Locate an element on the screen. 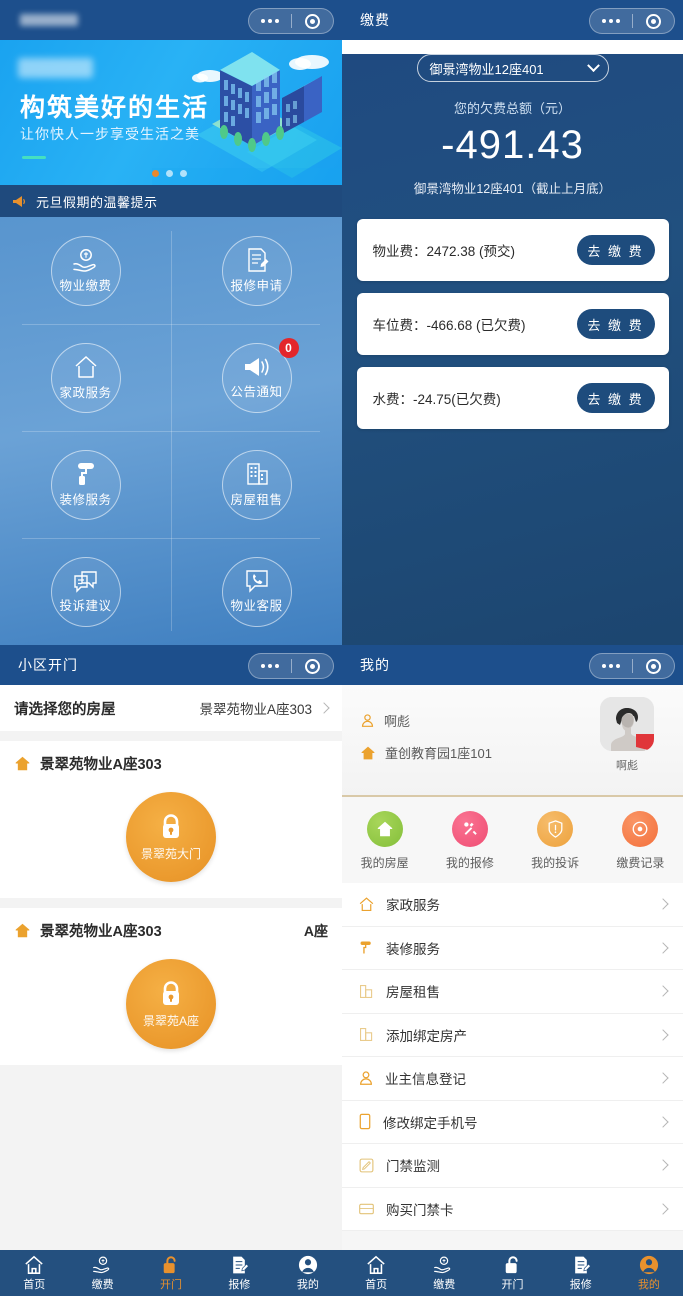  fee-text: 车位费：-466.68 (已欠费) is located at coordinates (449, 325).